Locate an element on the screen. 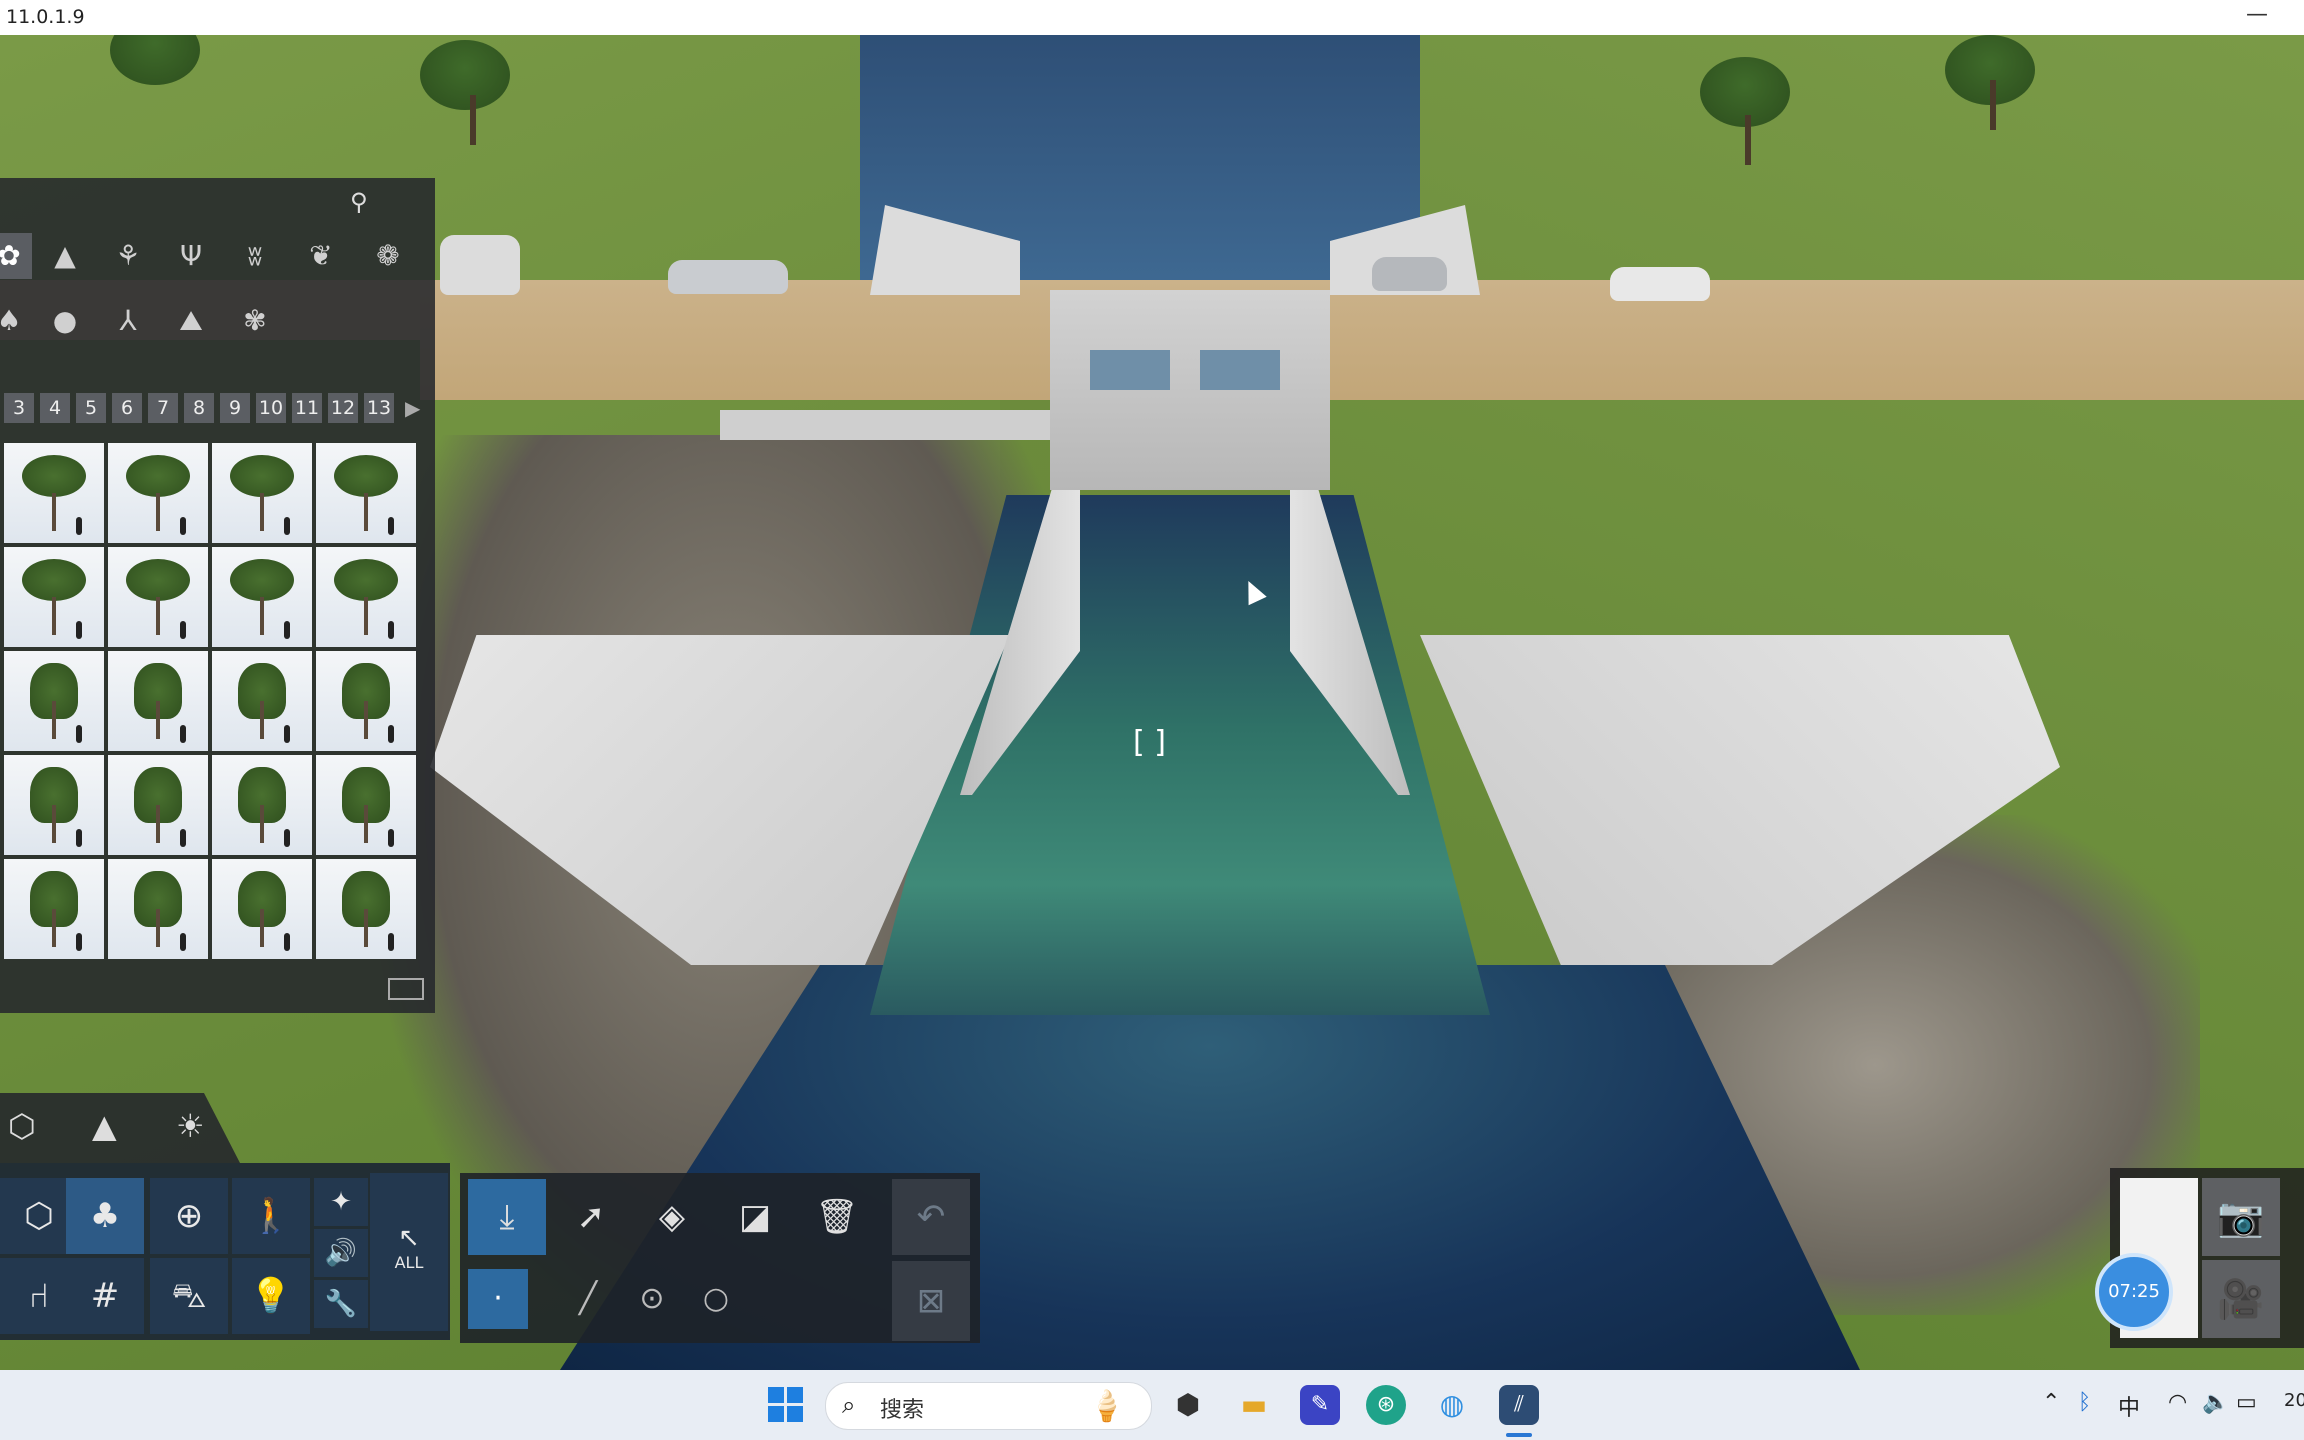 The image size is (2304, 1440). page-button: 10 is located at coordinates (271, 408).